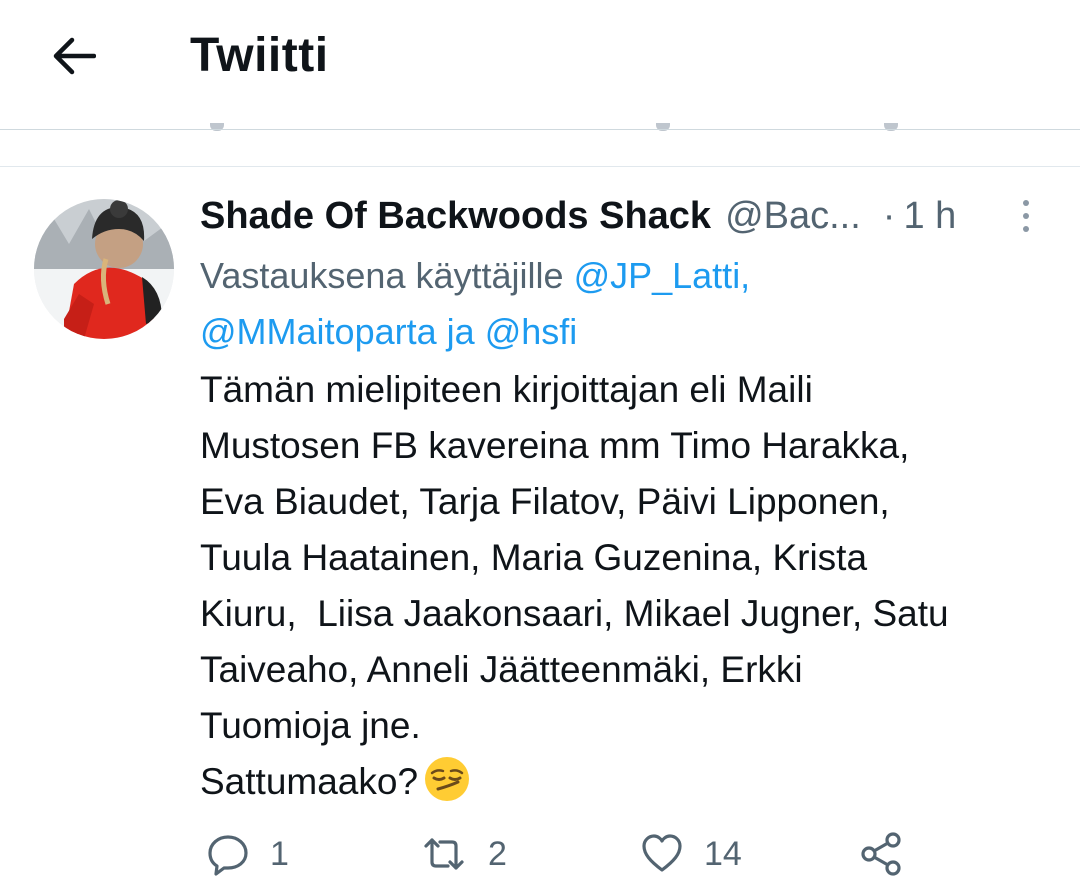 The width and height of the screenshot is (1080, 891). Describe the element at coordinates (531, 331) in the screenshot. I see `mention-link: @hsfi` at that location.